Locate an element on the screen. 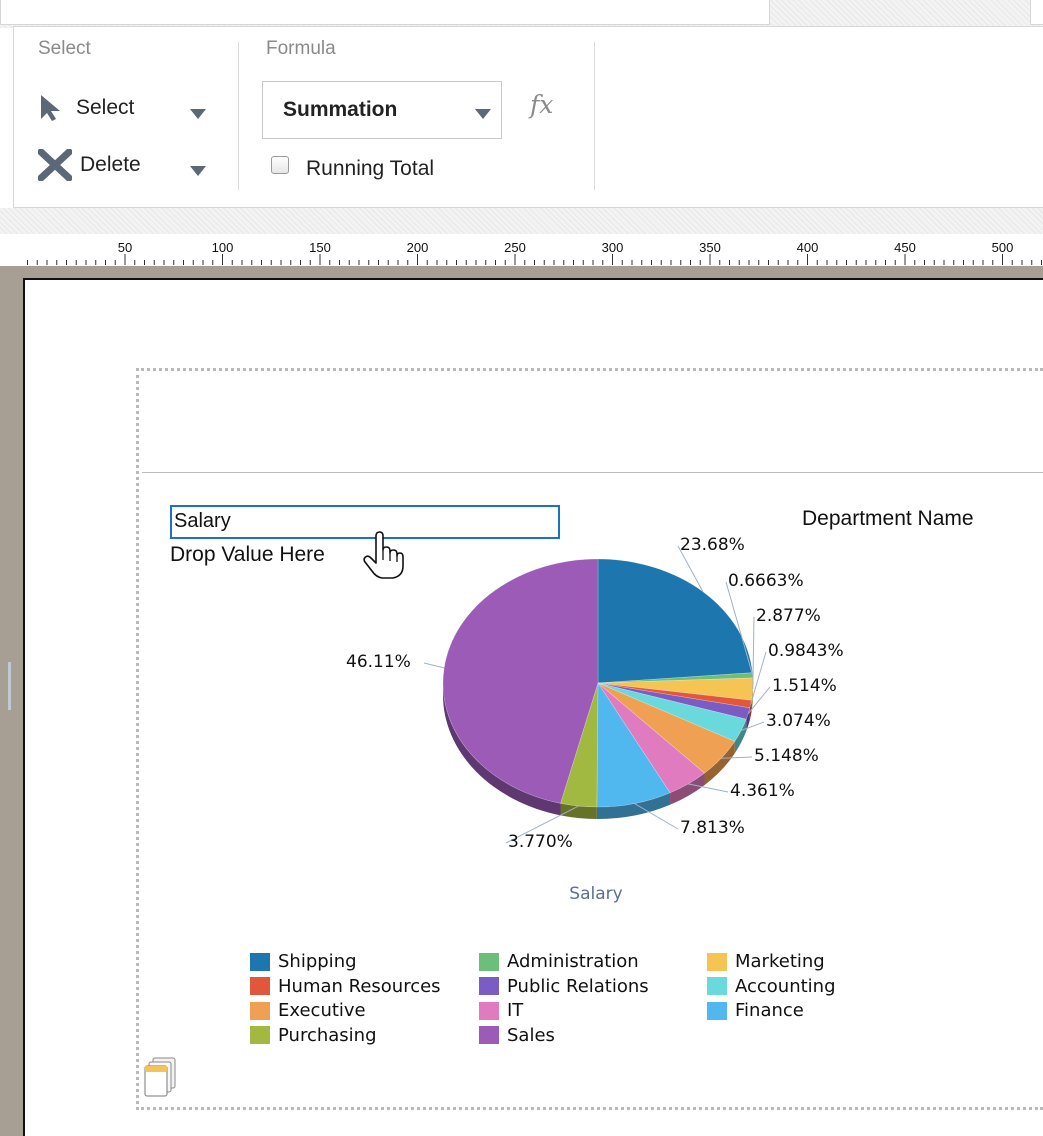 The image size is (1043, 1136). legend-item: Marketing is located at coordinates (766, 961).